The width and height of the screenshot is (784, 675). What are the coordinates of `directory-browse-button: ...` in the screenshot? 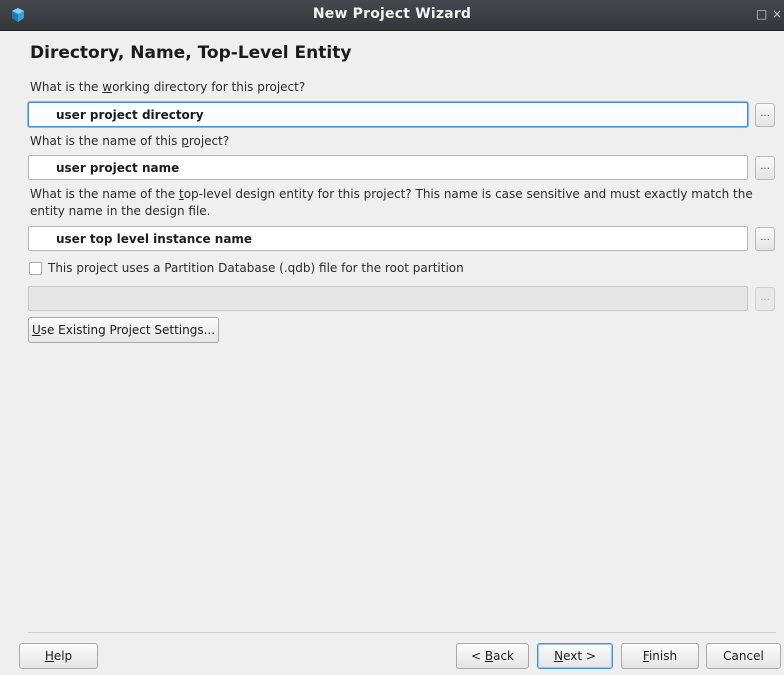 It's located at (765, 115).